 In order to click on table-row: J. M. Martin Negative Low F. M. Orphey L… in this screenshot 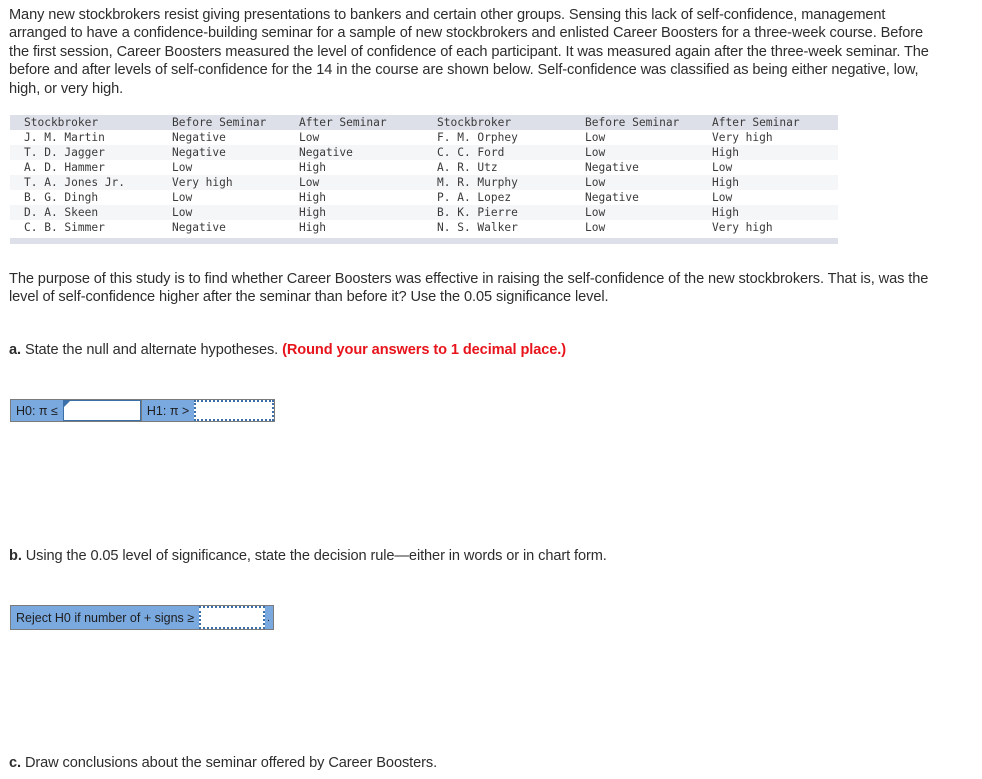, I will do `click(424, 137)`.